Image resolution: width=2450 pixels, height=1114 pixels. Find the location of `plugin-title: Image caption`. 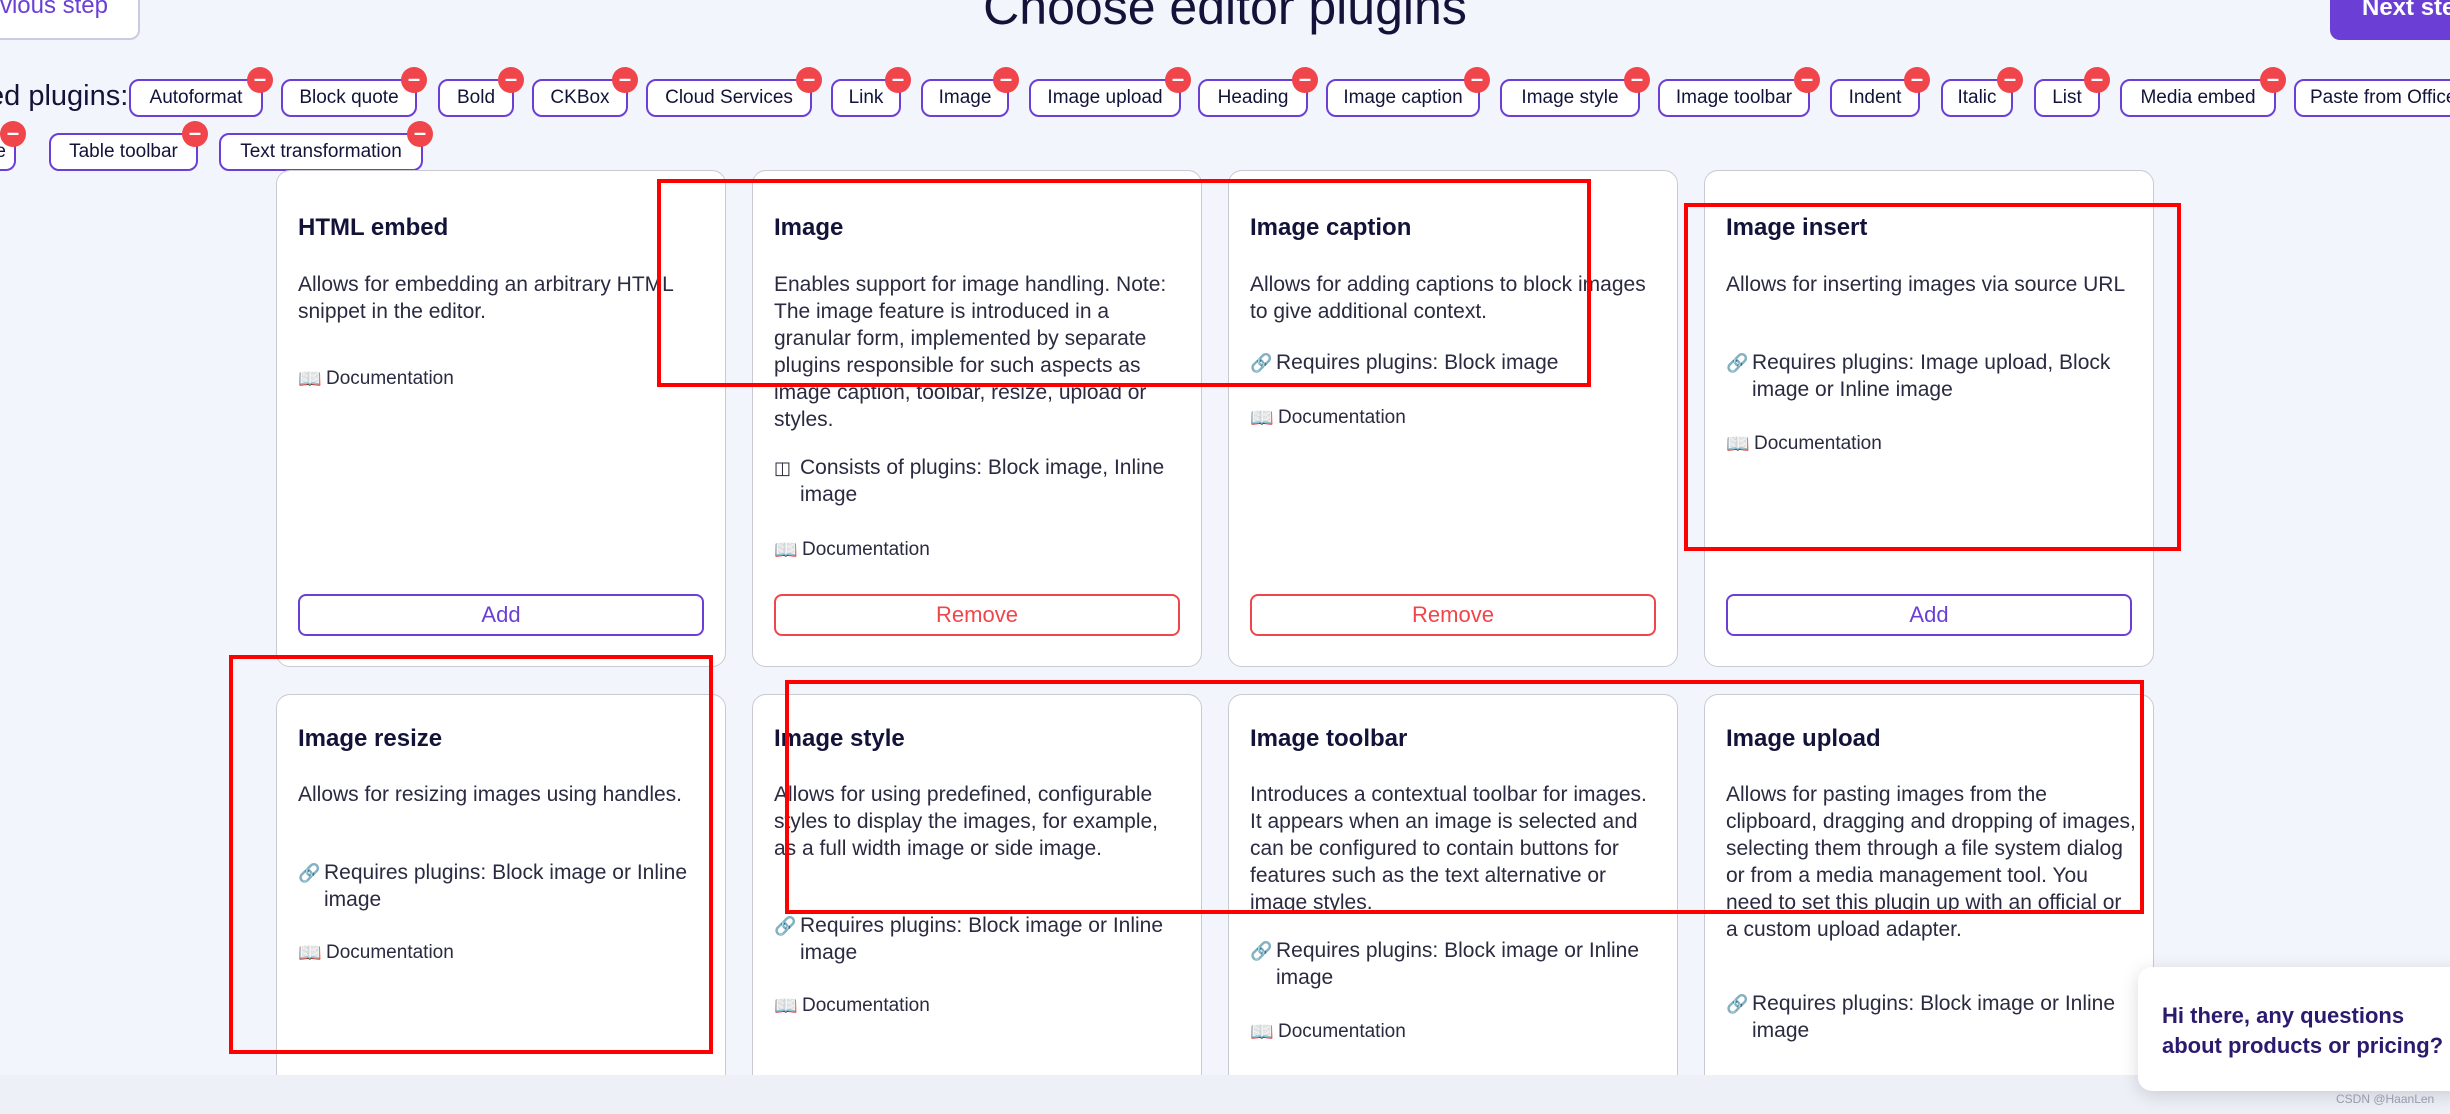

plugin-title: Image caption is located at coordinates (1331, 227).